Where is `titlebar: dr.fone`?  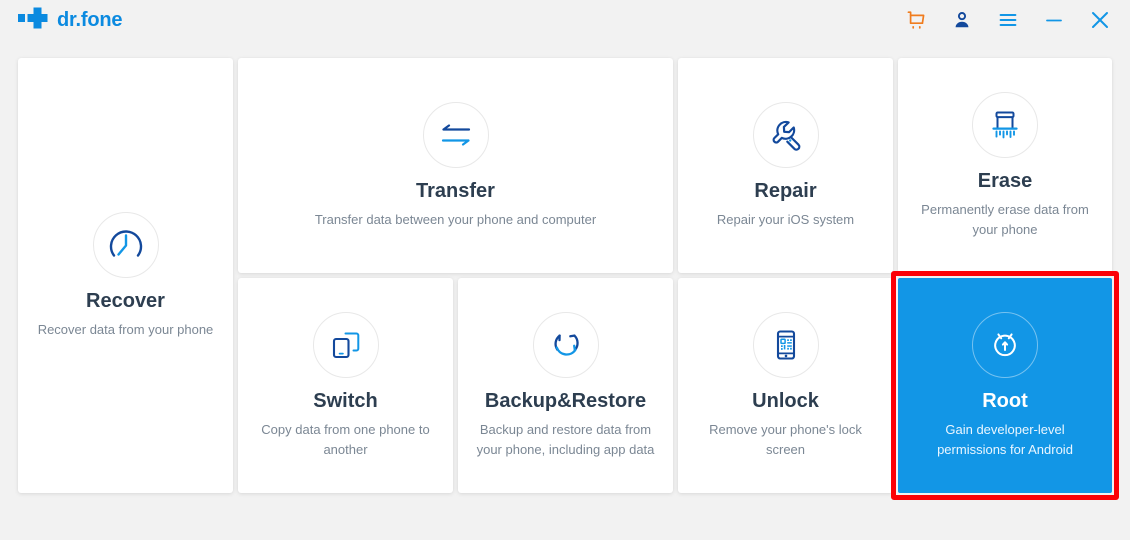 titlebar: dr.fone is located at coordinates (565, 20).